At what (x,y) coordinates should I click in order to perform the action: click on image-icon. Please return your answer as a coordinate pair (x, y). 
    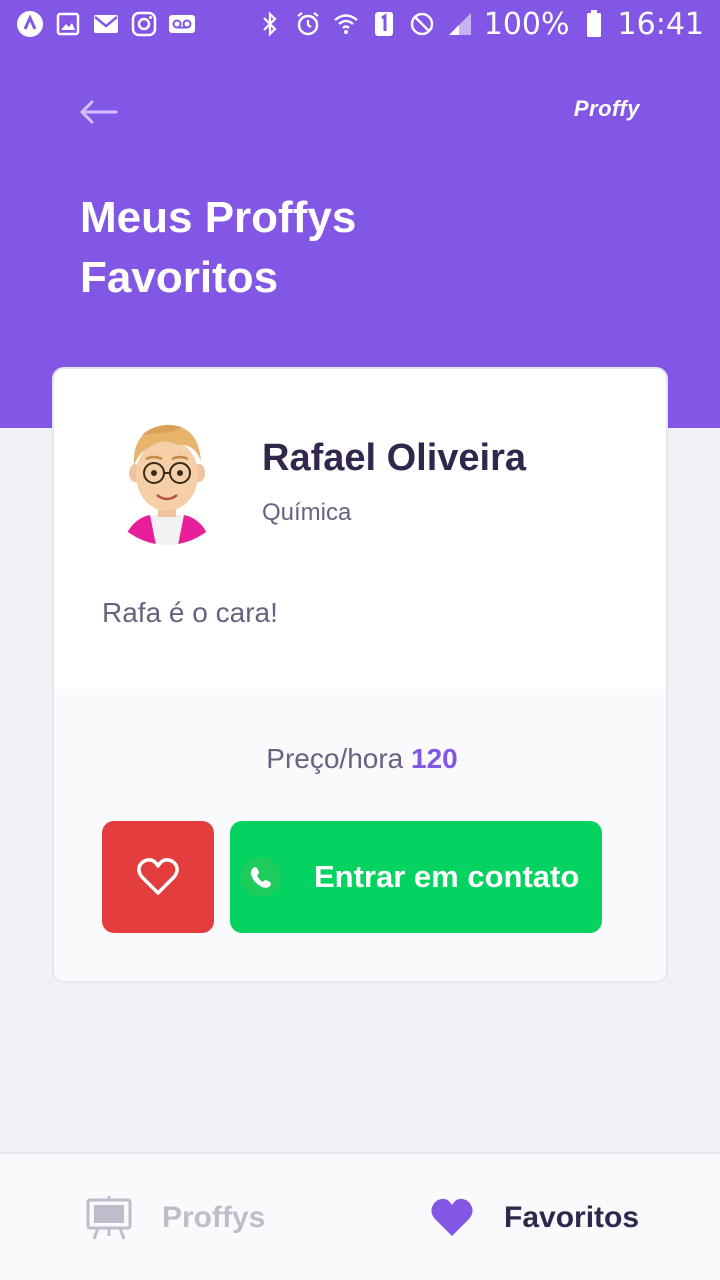
    Looking at the image, I should click on (68, 24).